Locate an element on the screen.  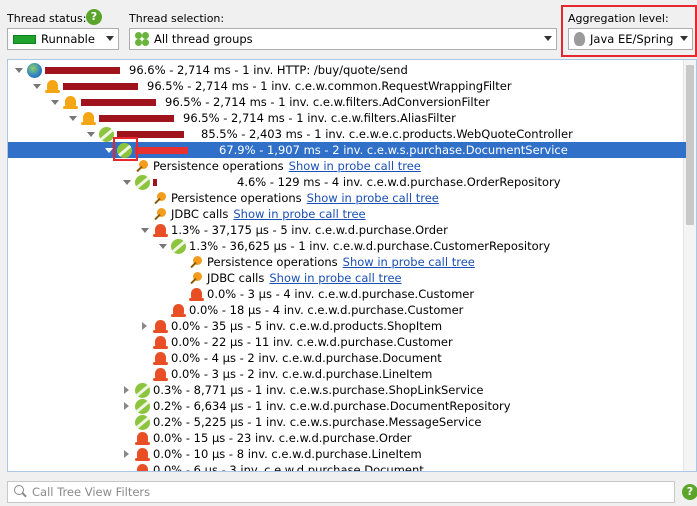
thread-status-help-icon: ? is located at coordinates (94, 17).